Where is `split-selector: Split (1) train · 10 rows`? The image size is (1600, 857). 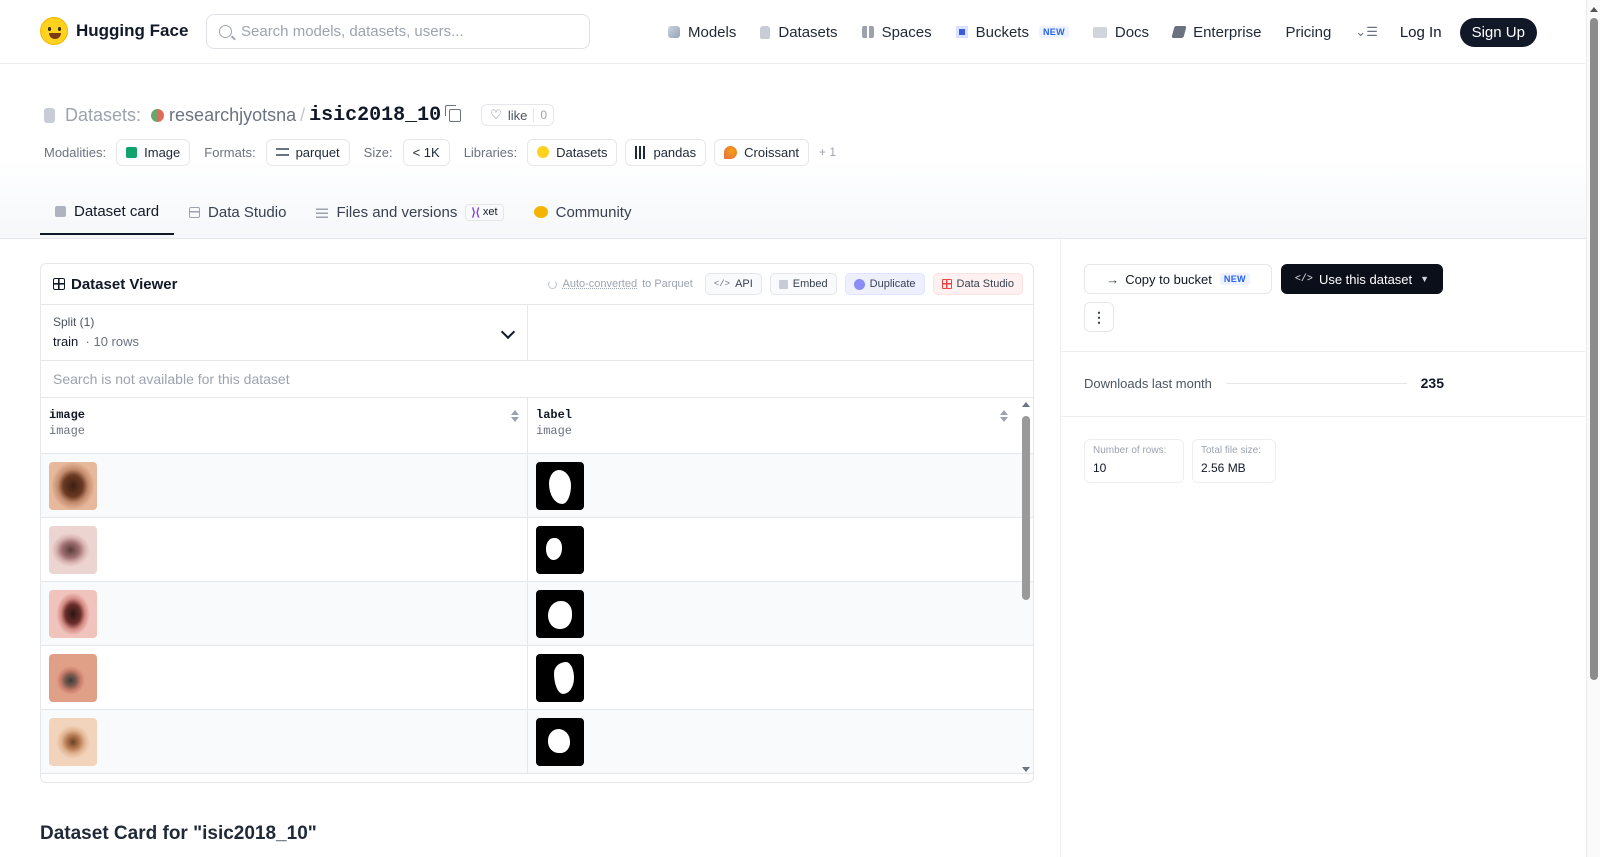 split-selector: Split (1) train · 10 rows is located at coordinates (284, 332).